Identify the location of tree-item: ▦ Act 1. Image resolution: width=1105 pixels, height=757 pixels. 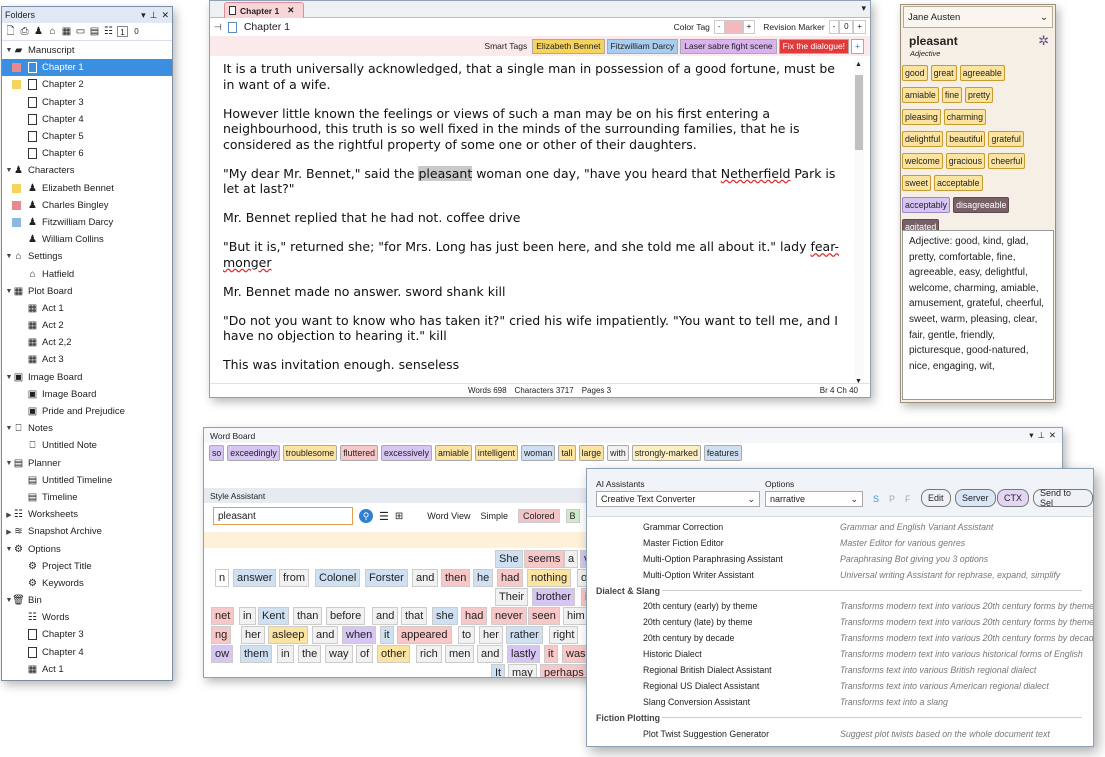
(87, 308).